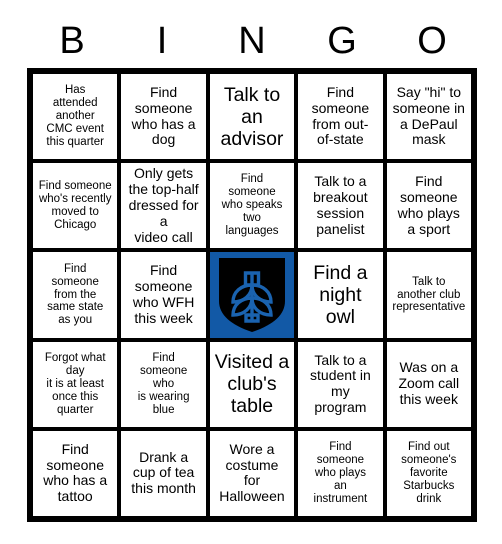 This screenshot has width=502, height=544. I want to click on header-letter-n: N, so click(252, 41).